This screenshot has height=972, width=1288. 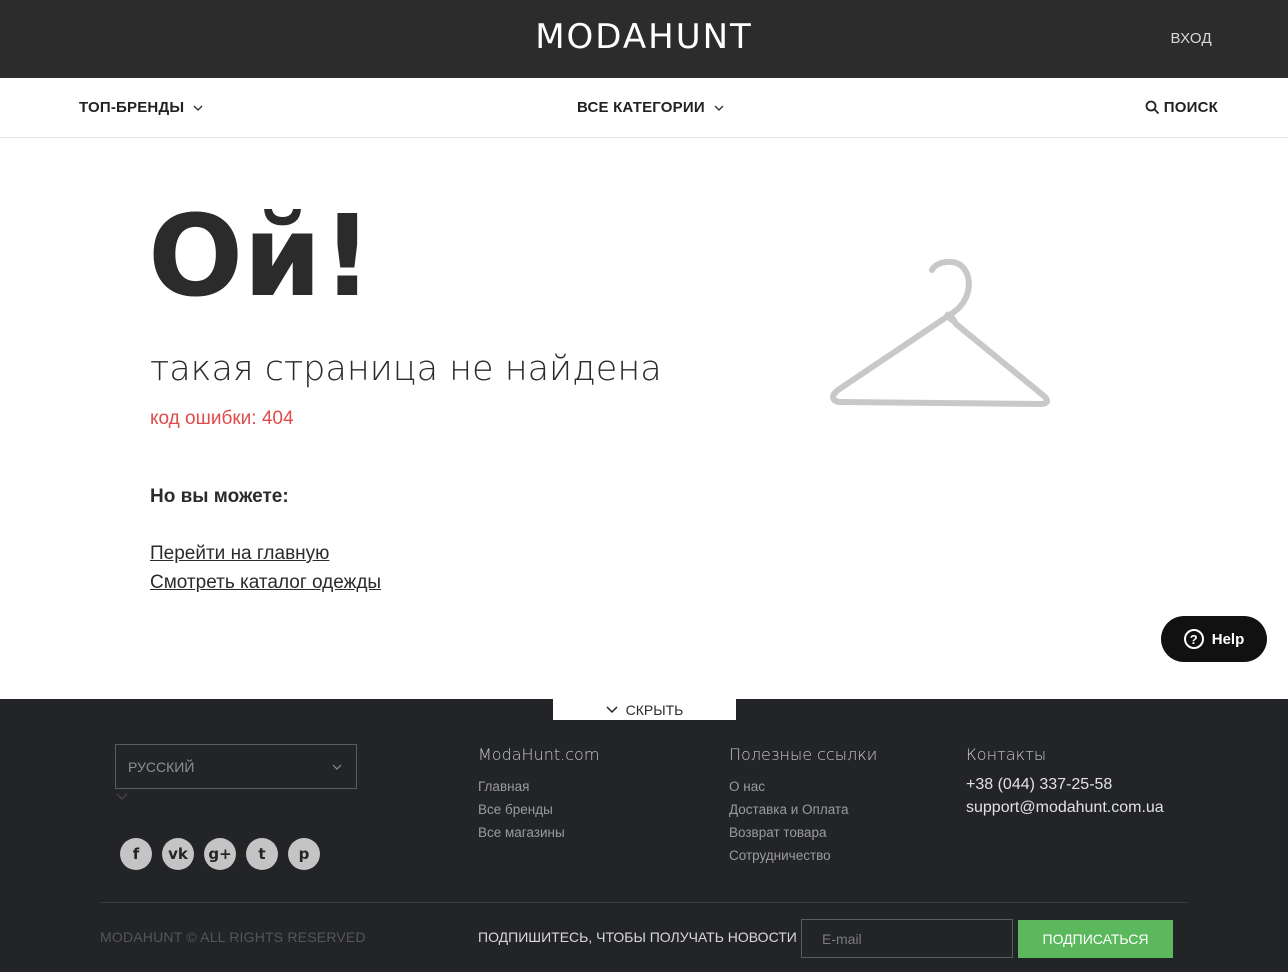 I want to click on contact-email: support@modahunt.com.ua, so click(x=1065, y=808).